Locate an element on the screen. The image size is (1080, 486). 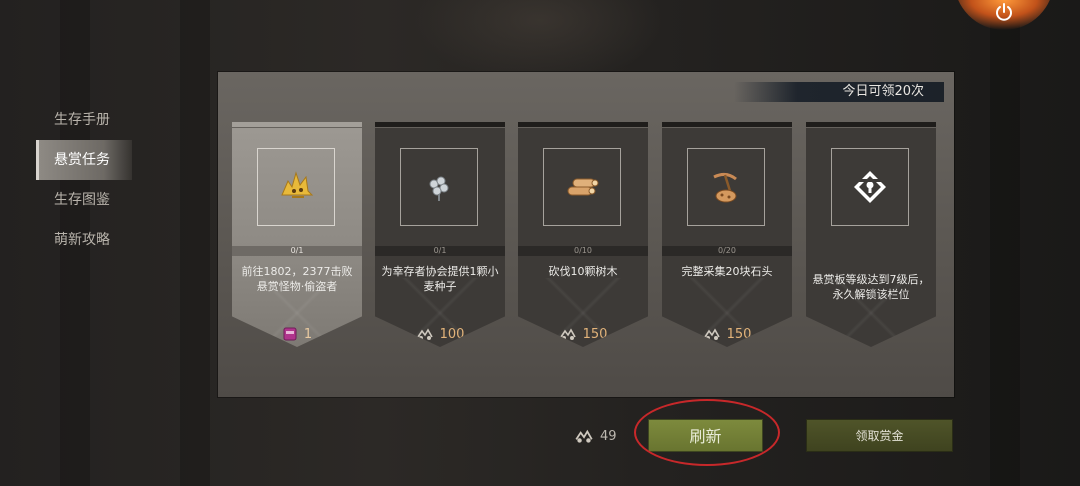
daily-limit-badge: 今日可领20次 is located at coordinates (839, 92).